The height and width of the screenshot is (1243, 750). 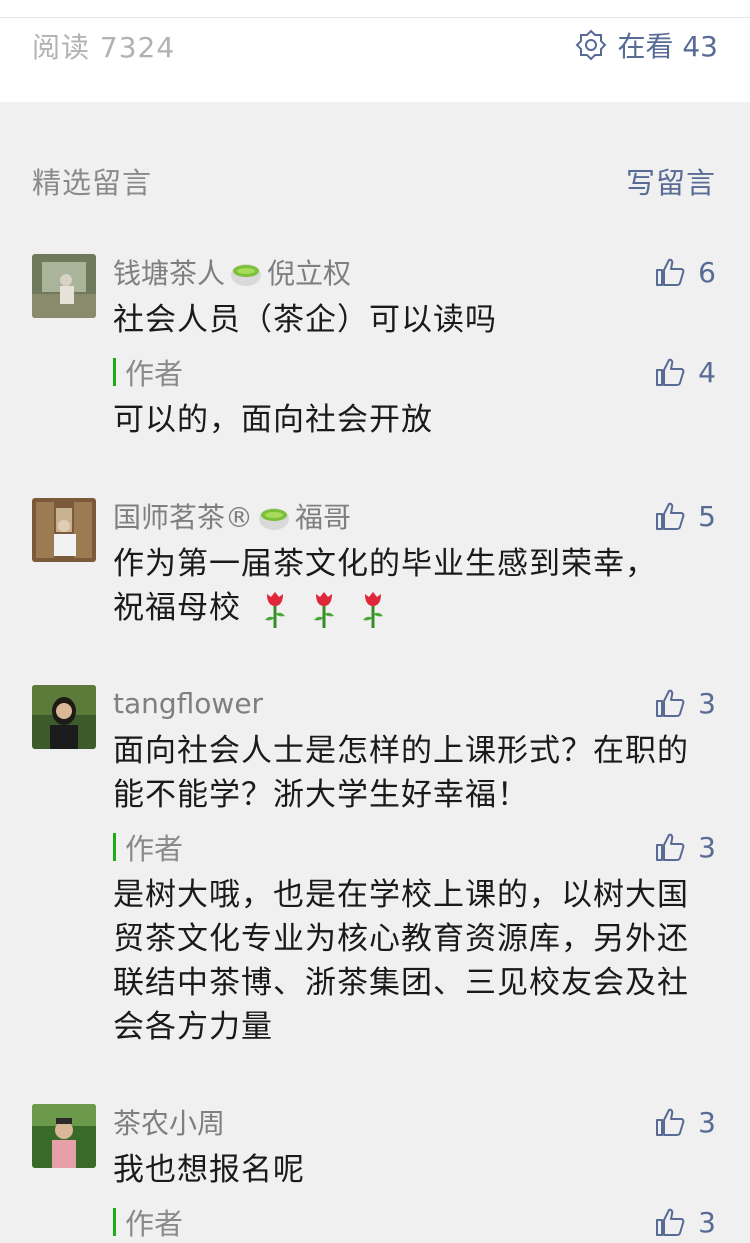 What do you see at coordinates (305, 320) in the screenshot?
I see `comment-text: 社会人员（茶企）可以读吗` at bounding box center [305, 320].